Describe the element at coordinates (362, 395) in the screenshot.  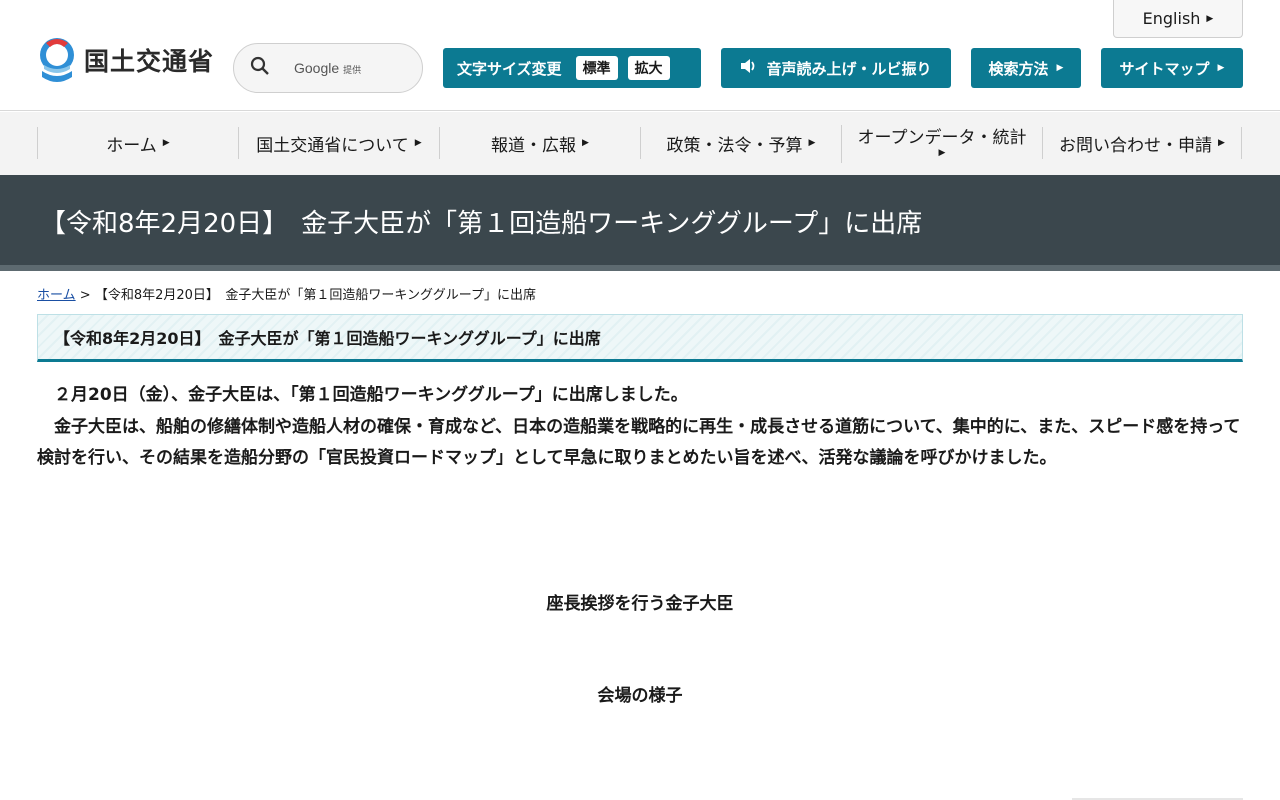
I see `article-paragraph: ２月20日（金）、金子大臣は、「第１回造船ワーキンググループ」に出席しました。` at that location.